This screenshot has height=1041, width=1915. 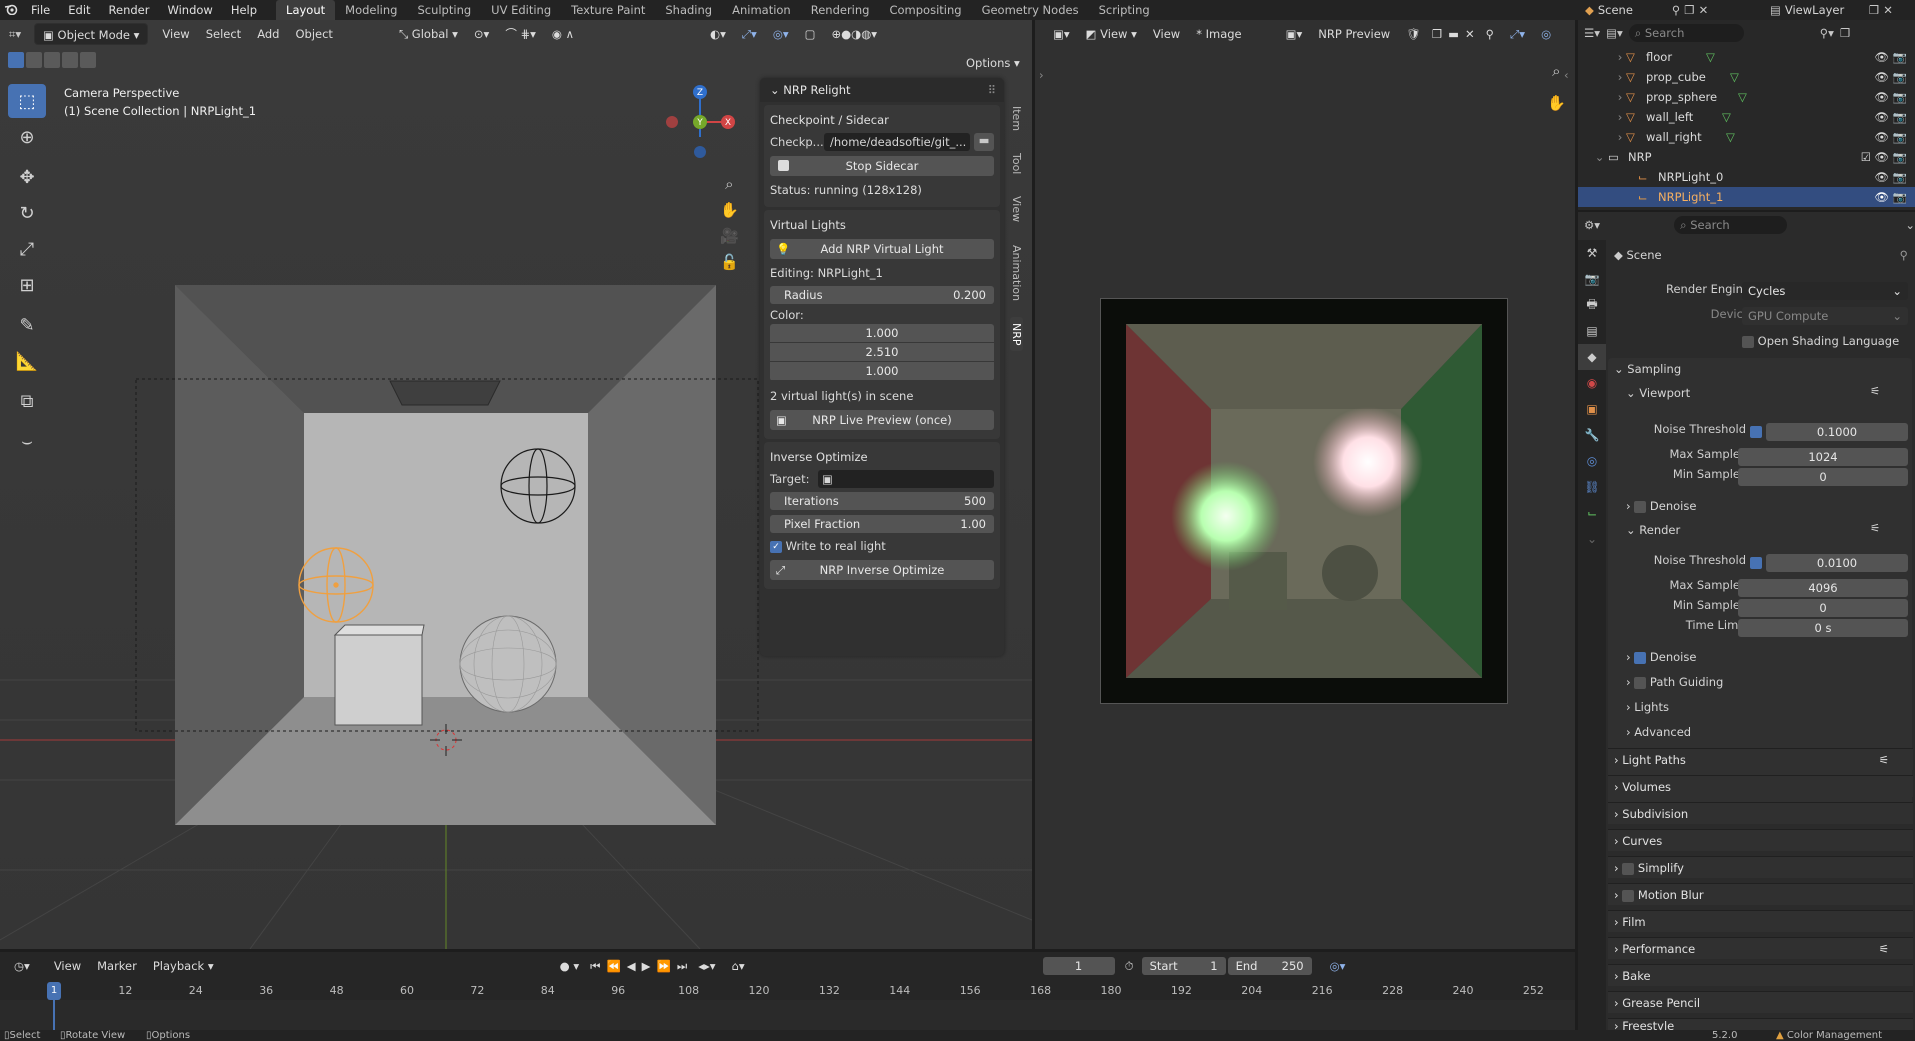 What do you see at coordinates (1756, 432) in the screenshot?
I see `vp-noise-threshold-checkbox` at bounding box center [1756, 432].